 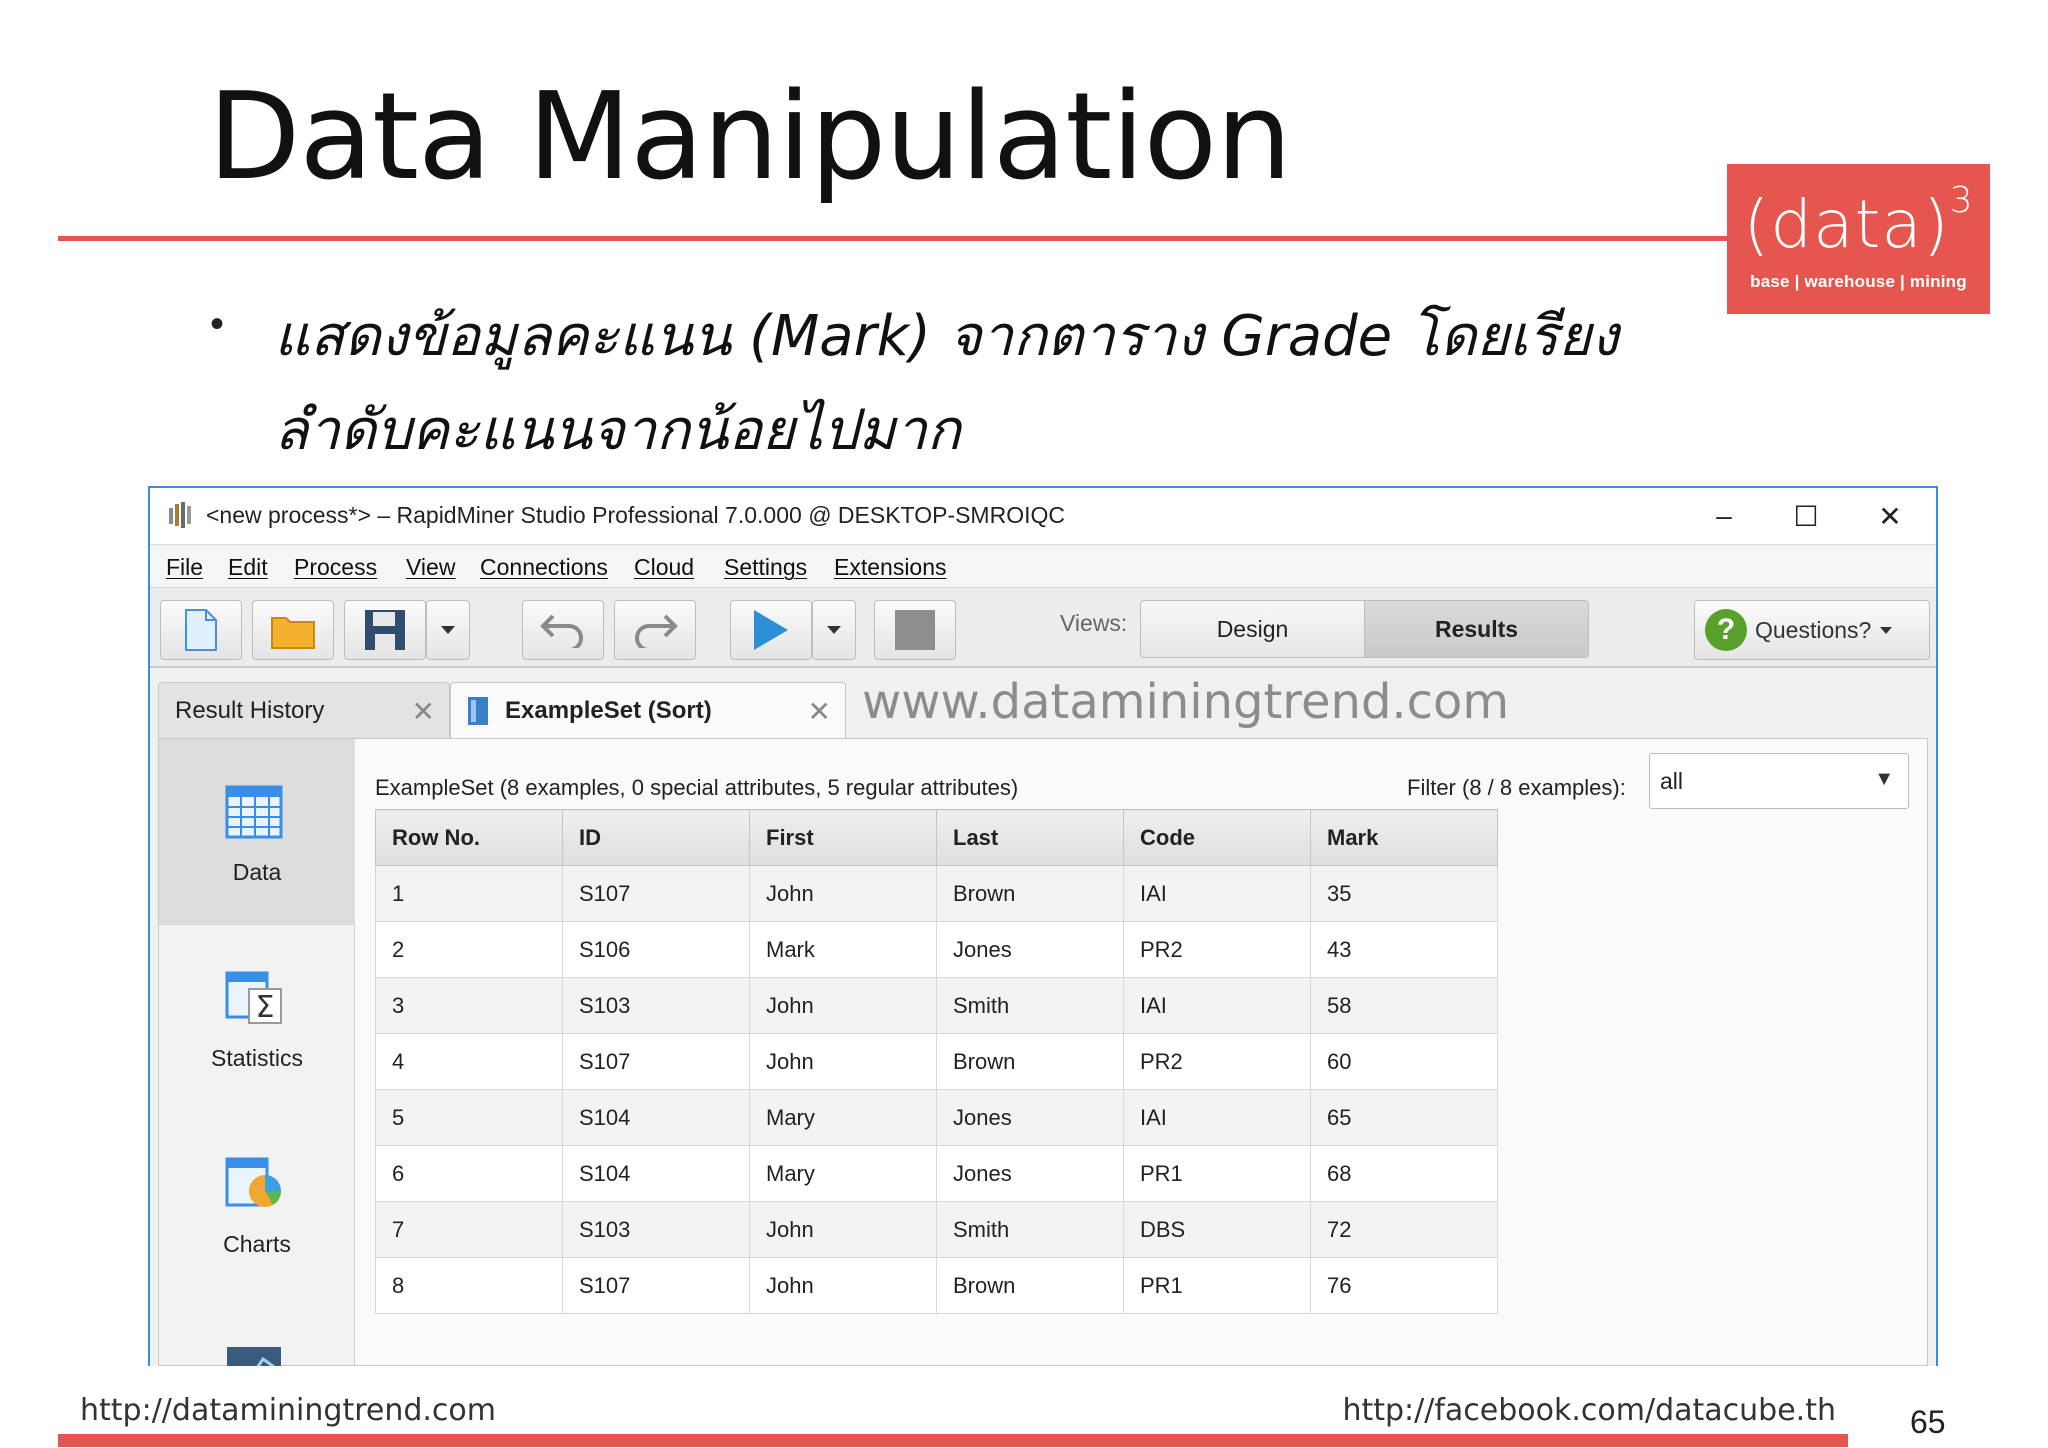 What do you see at coordinates (1589, 1410) in the screenshot?
I see `footer-facebook-link: http://facebook.com/datacube.th` at bounding box center [1589, 1410].